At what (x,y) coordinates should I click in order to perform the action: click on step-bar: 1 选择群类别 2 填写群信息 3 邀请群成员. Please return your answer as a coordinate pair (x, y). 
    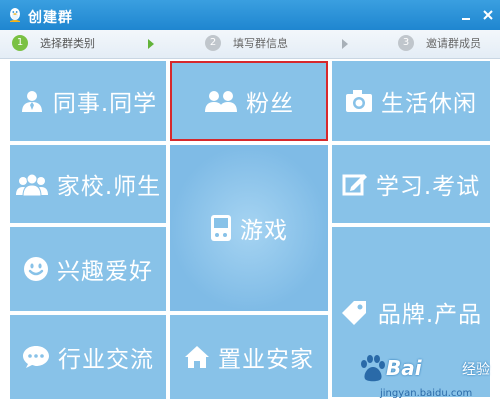
    Looking at the image, I should click on (250, 44).